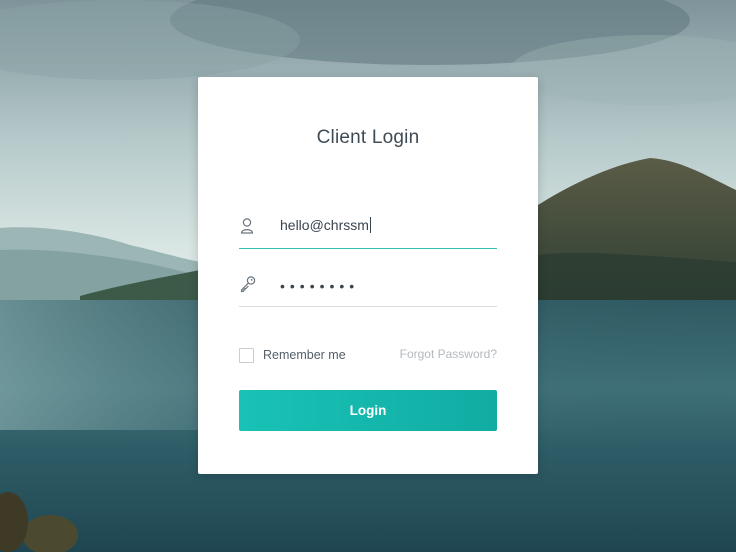 This screenshot has height=552, width=736. I want to click on forgot-password-link: Forgot Password?, so click(448, 354).